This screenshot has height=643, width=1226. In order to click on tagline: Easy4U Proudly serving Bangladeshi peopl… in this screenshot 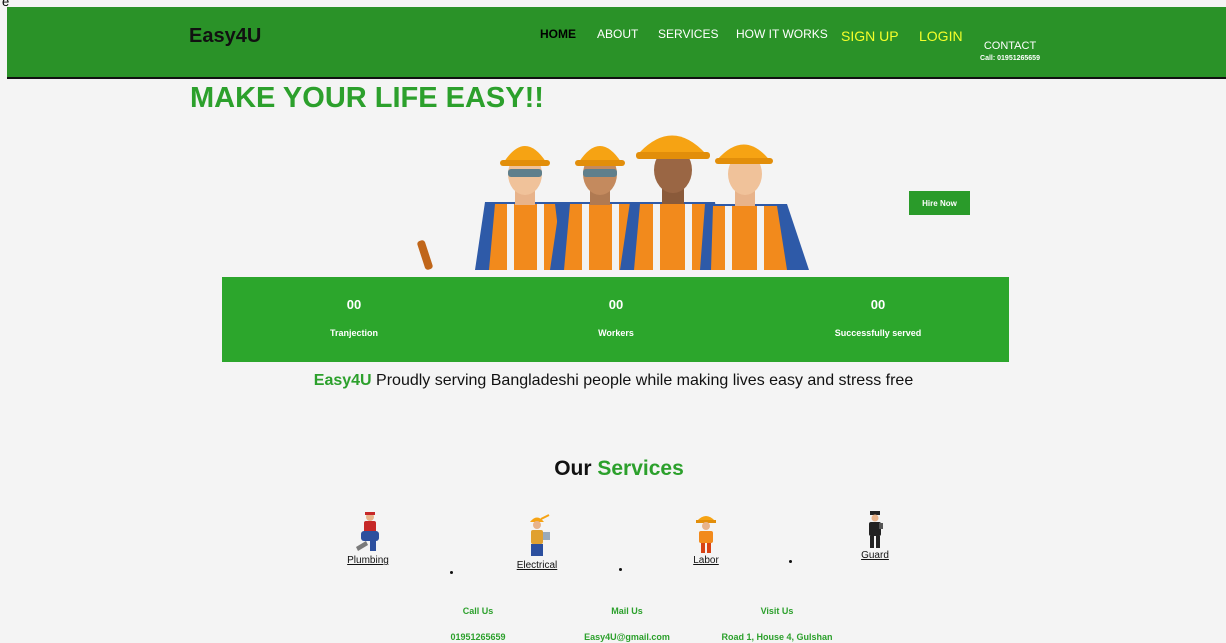, I will do `click(613, 381)`.